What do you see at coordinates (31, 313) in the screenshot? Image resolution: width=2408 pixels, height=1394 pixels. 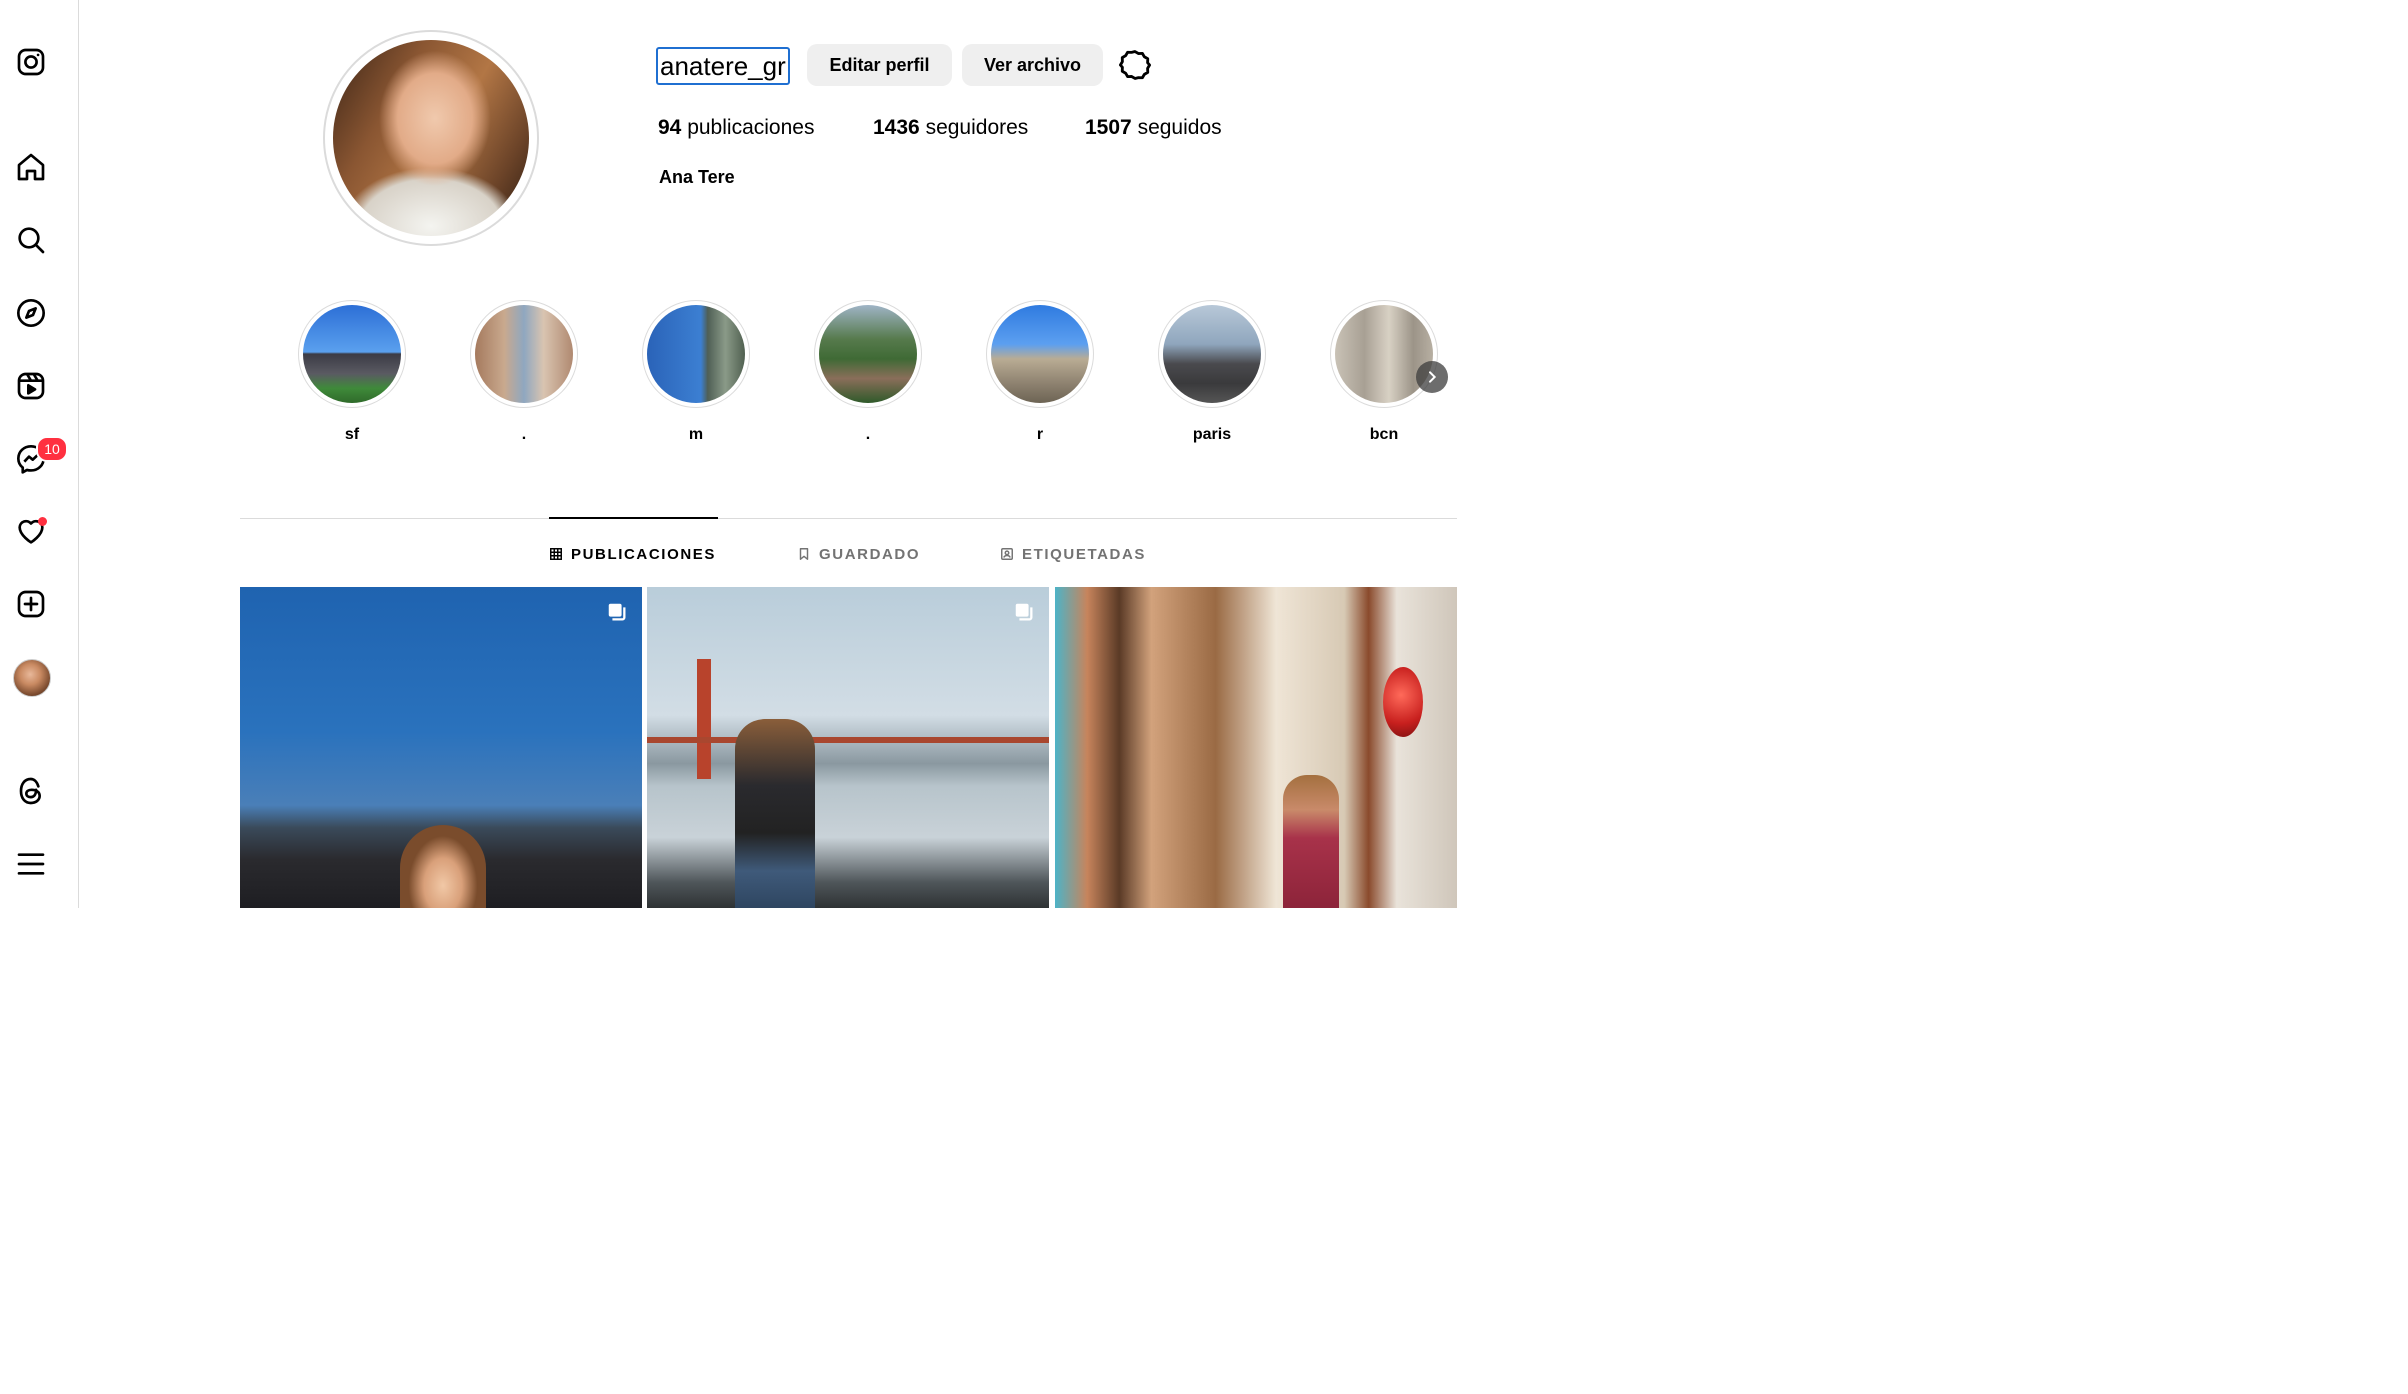 I see `explore-icon` at bounding box center [31, 313].